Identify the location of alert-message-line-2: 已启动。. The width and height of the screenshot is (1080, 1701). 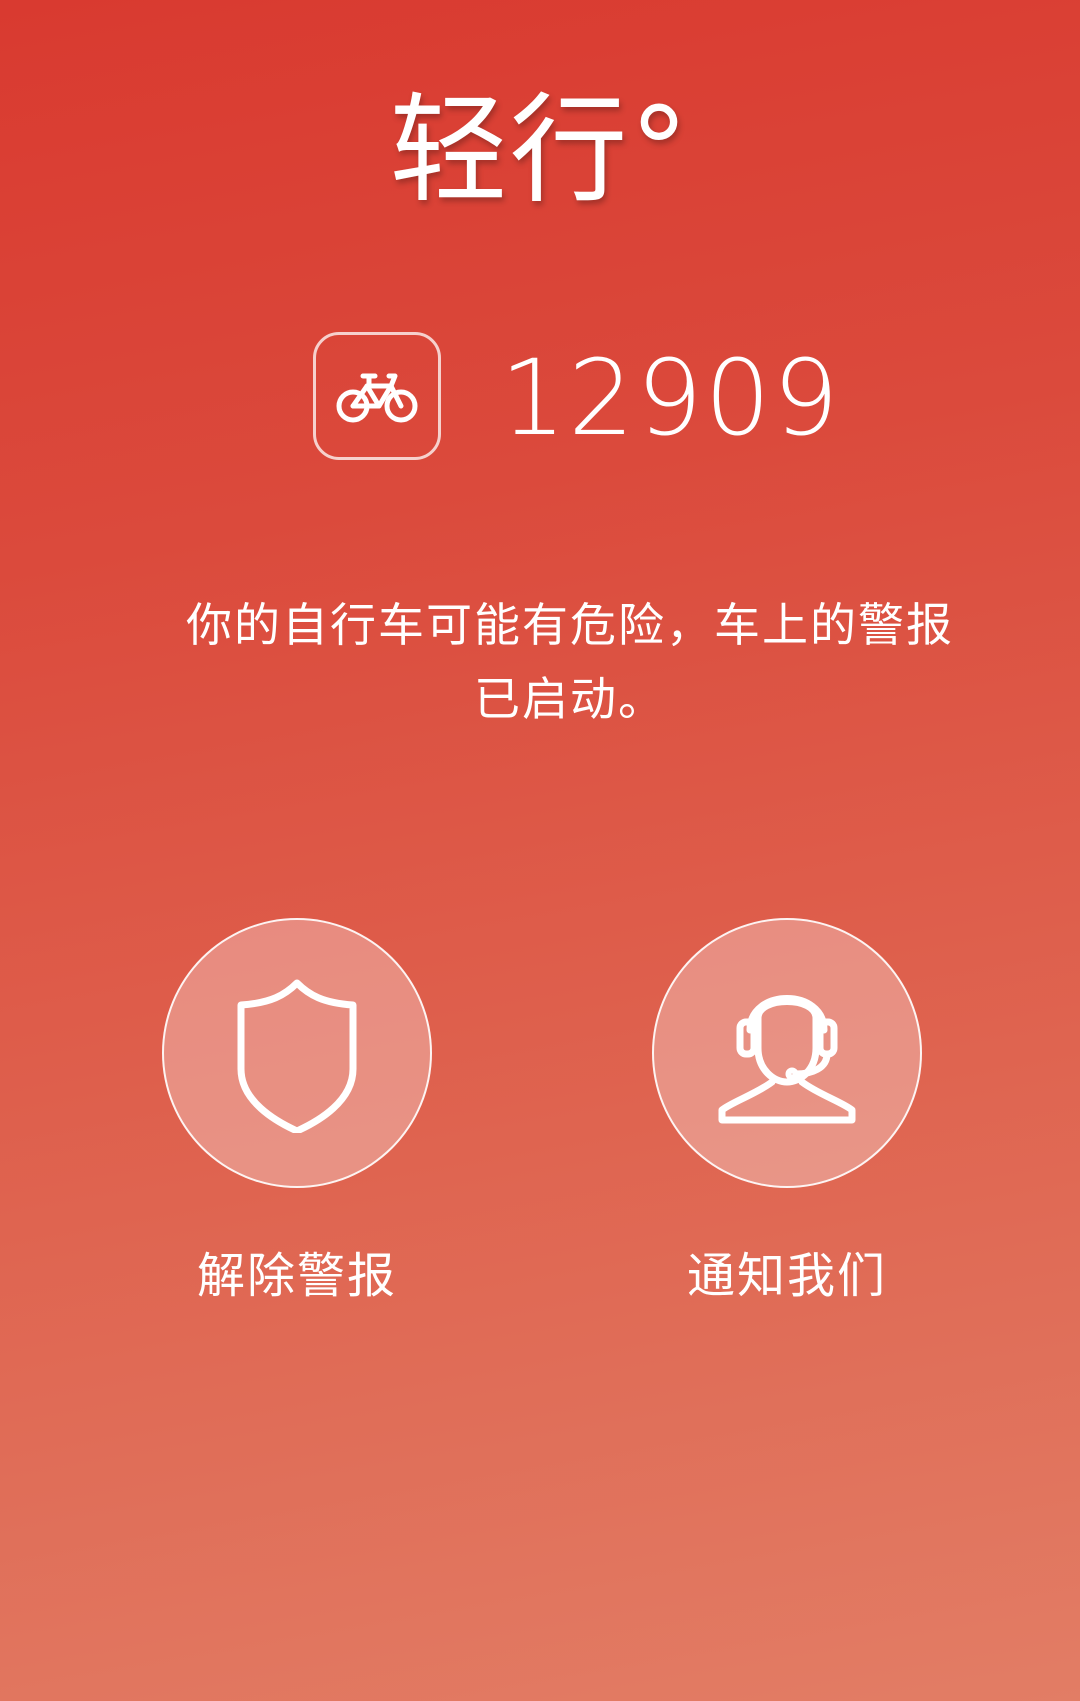
(570, 699).